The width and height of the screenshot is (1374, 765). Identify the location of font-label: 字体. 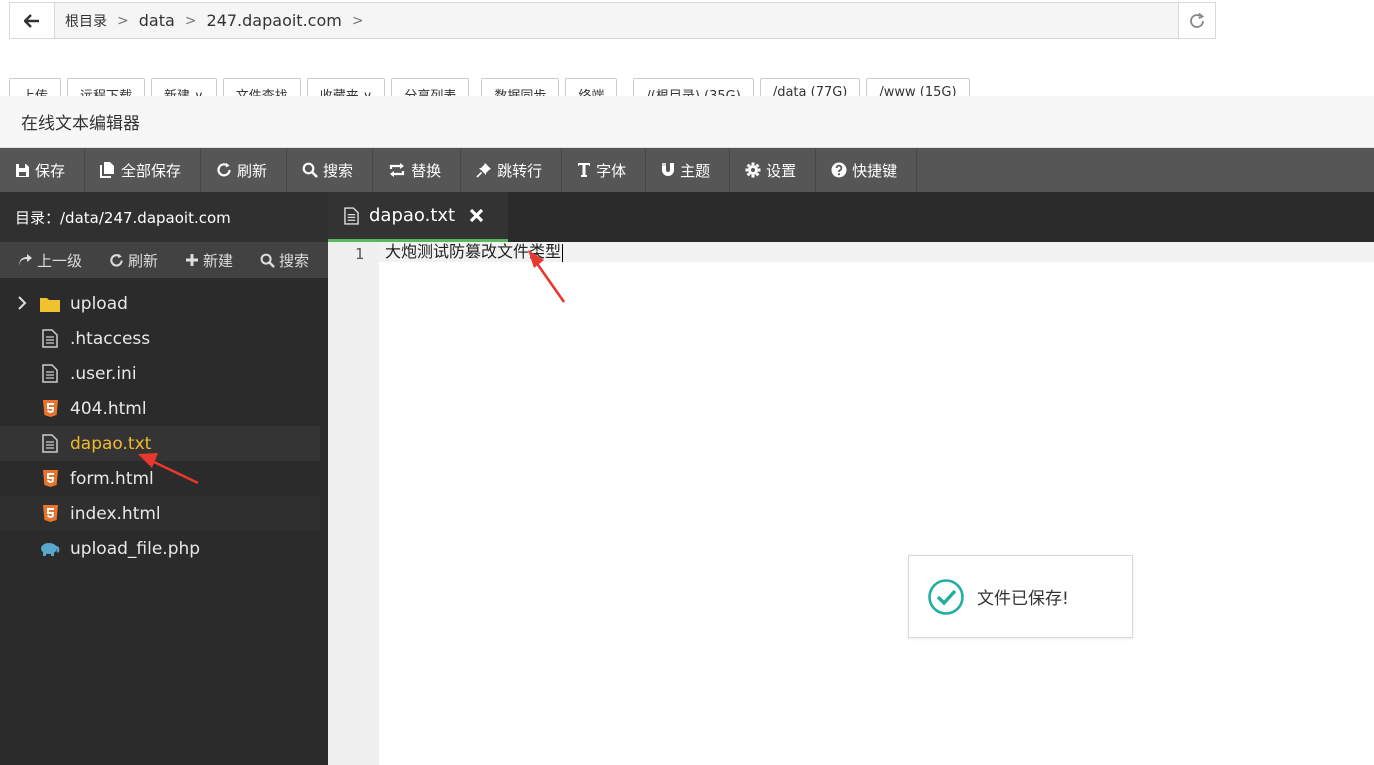
(611, 170).